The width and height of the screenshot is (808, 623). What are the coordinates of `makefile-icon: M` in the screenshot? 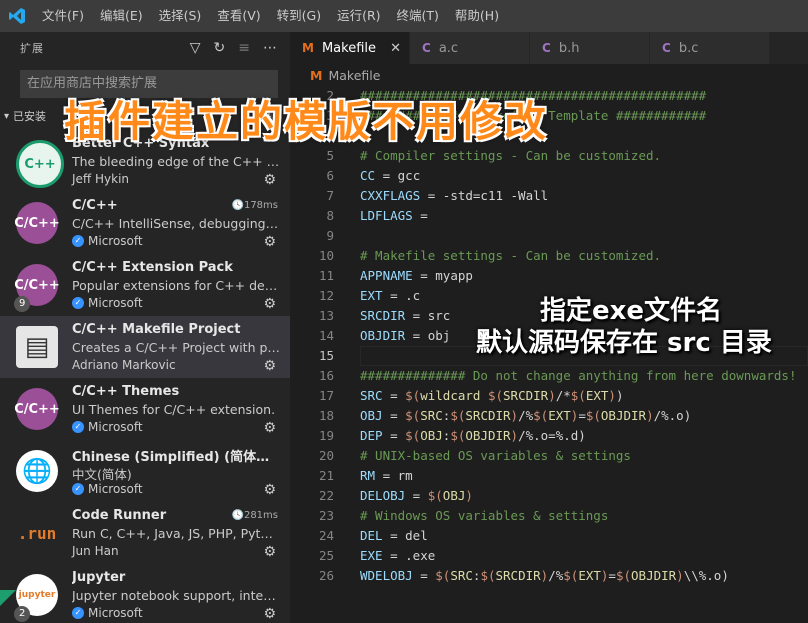 It's located at (308, 48).